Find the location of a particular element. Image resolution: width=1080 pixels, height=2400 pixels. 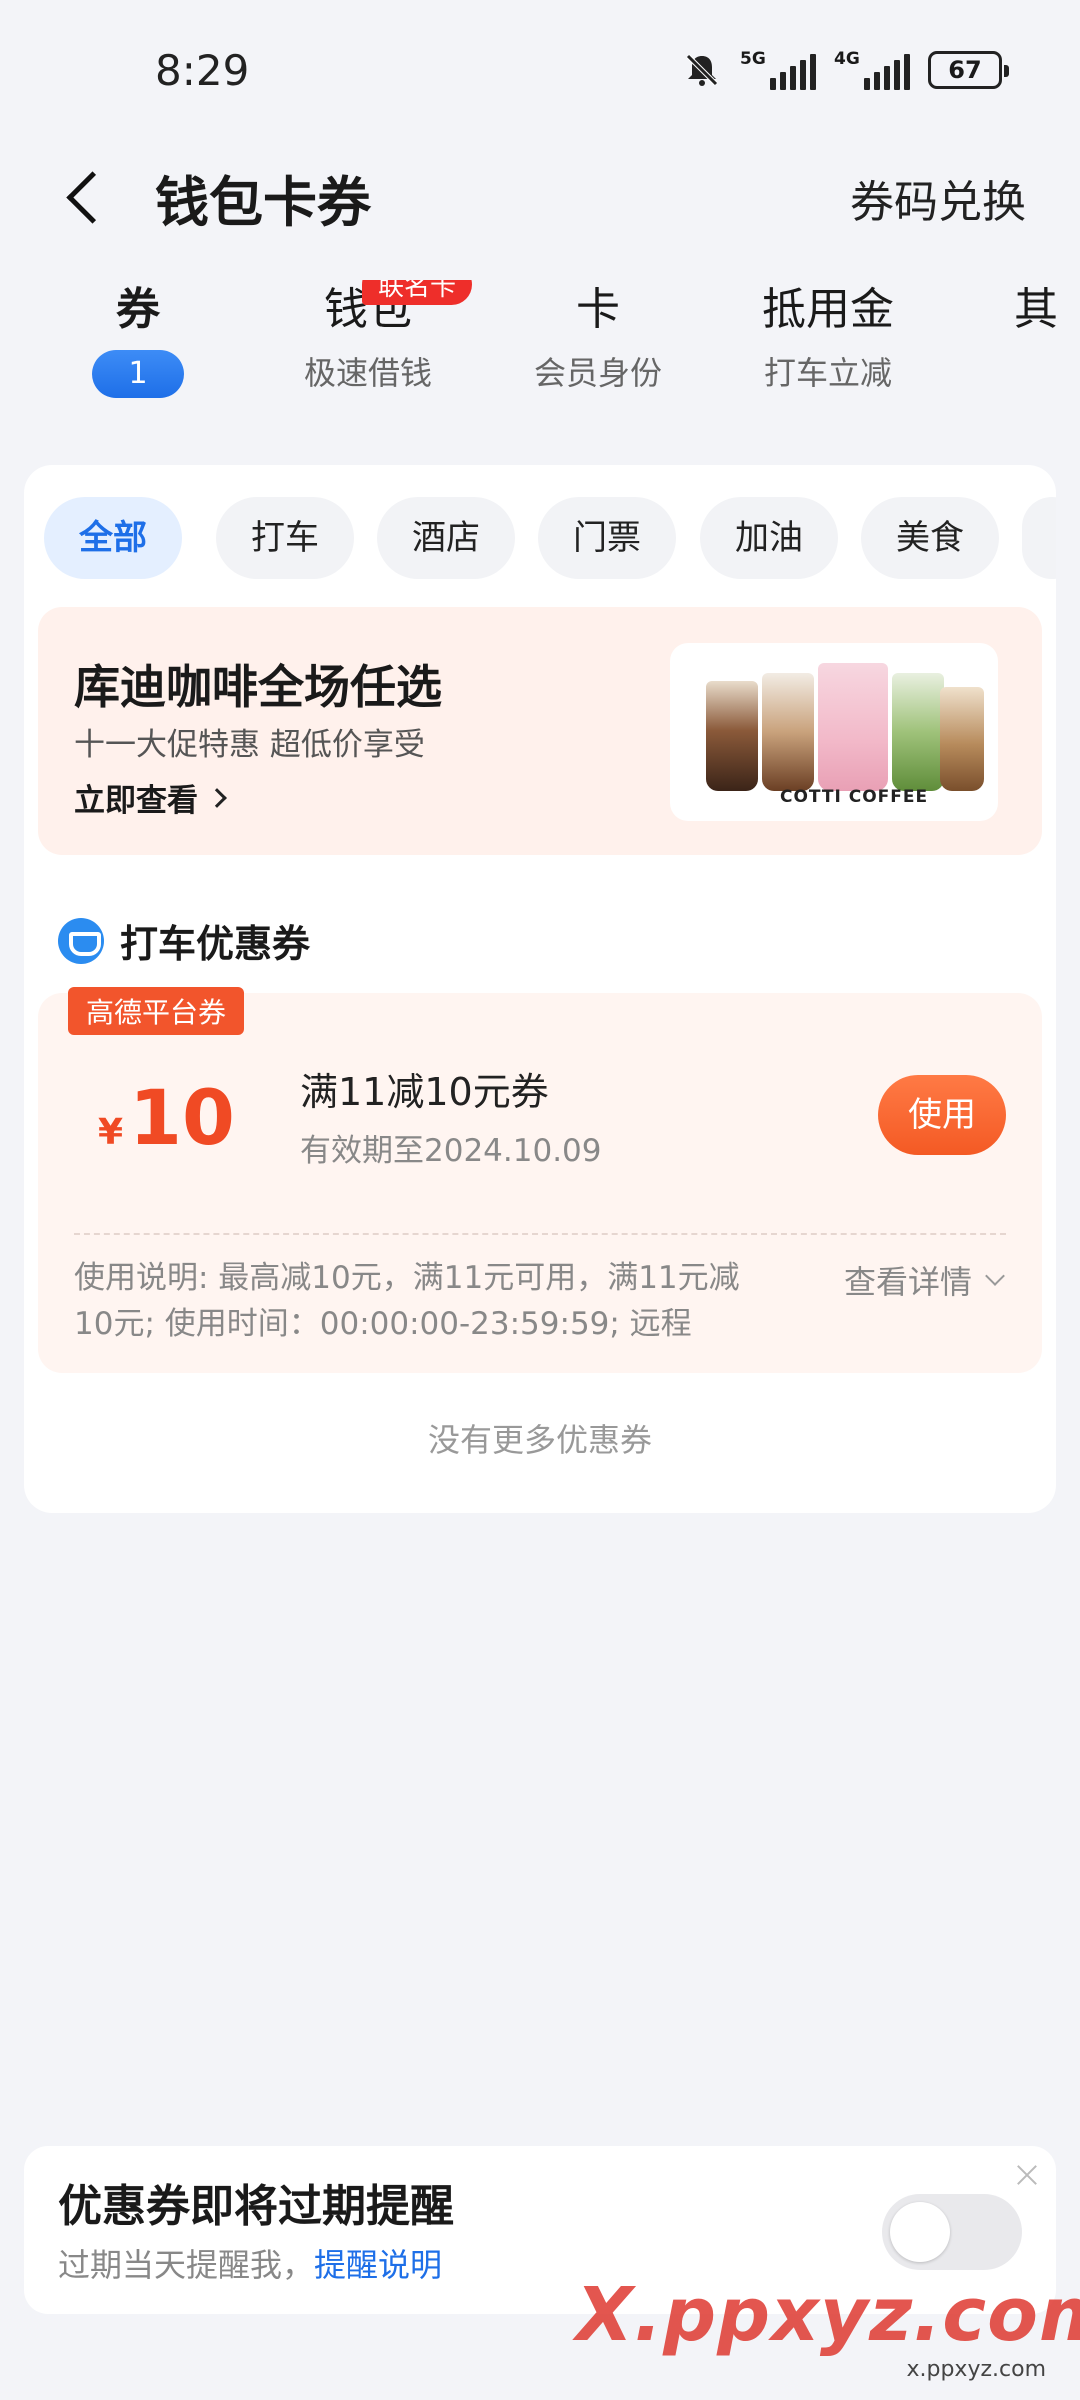

tab-vouchers: 抵用金 打车立减 is located at coordinates (828, 337).